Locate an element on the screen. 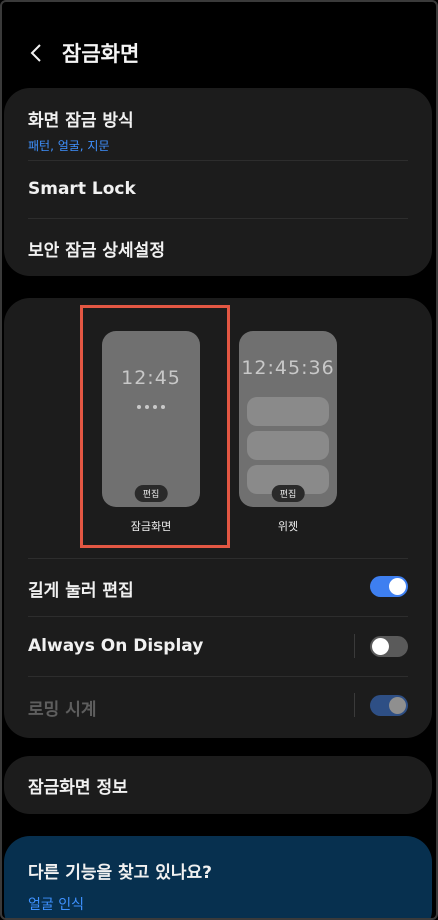 The image size is (438, 920). lockscreen-info-label: 잠금화면 정보 is located at coordinates (78, 788).